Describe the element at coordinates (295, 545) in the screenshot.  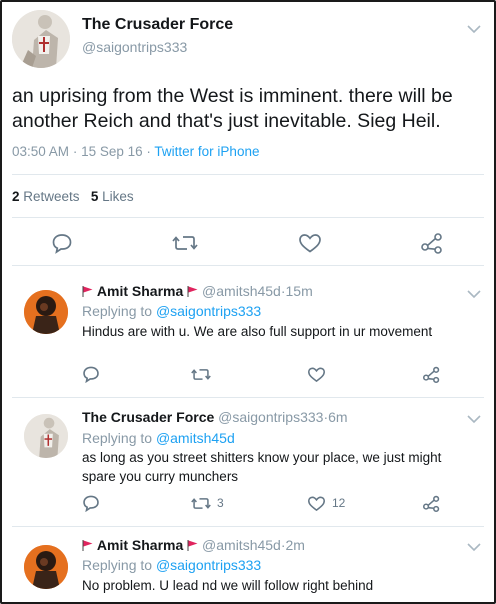
I see `reply-time: 2m` at that location.